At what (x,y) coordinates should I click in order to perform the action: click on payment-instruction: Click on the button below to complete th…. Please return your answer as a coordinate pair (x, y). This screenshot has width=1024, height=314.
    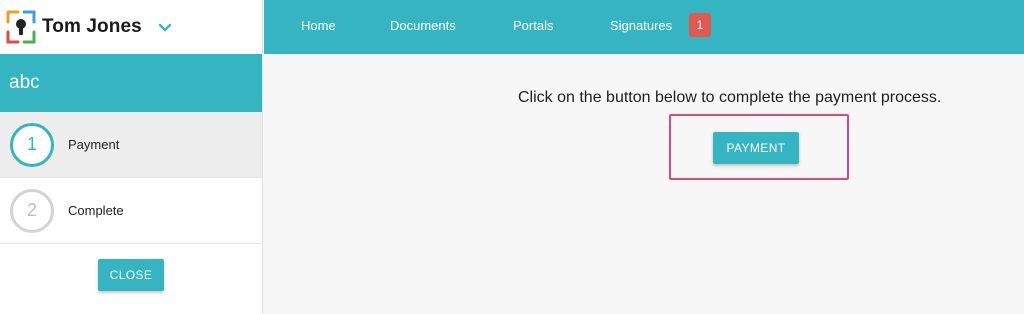
    Looking at the image, I should click on (730, 97).